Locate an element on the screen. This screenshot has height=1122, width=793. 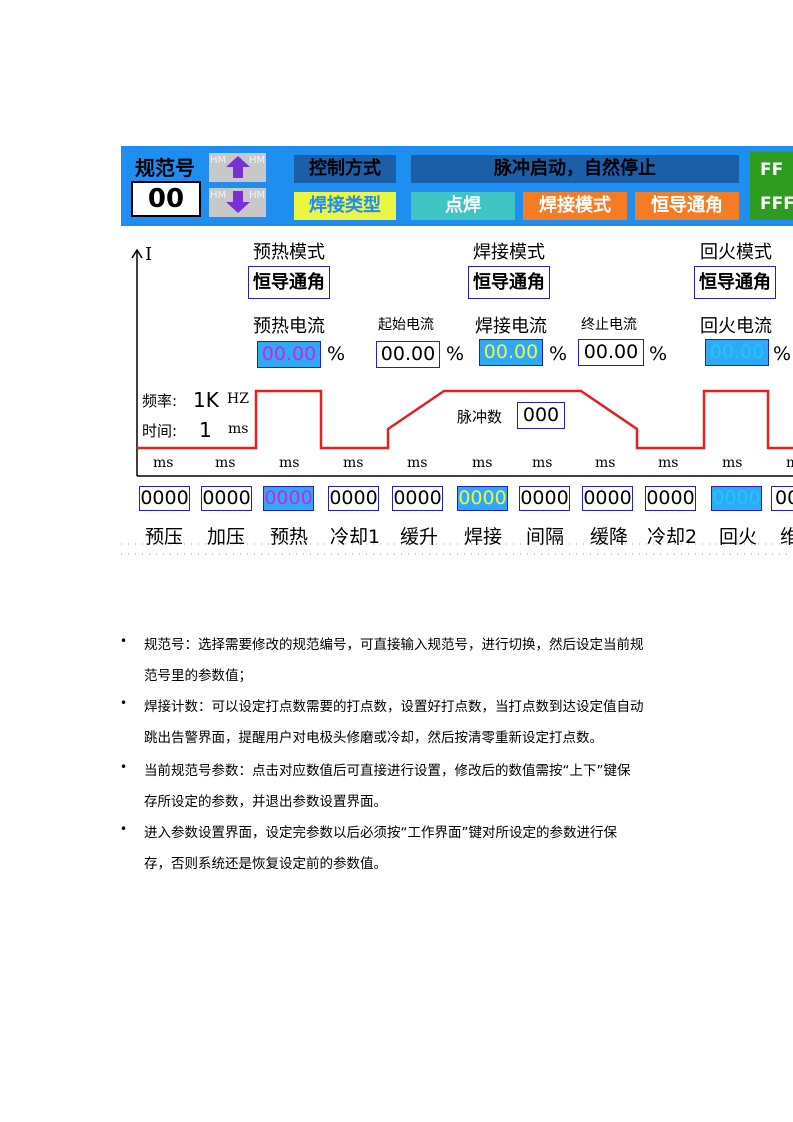
phase-label-preheat: 预热 is located at coordinates (289, 537).